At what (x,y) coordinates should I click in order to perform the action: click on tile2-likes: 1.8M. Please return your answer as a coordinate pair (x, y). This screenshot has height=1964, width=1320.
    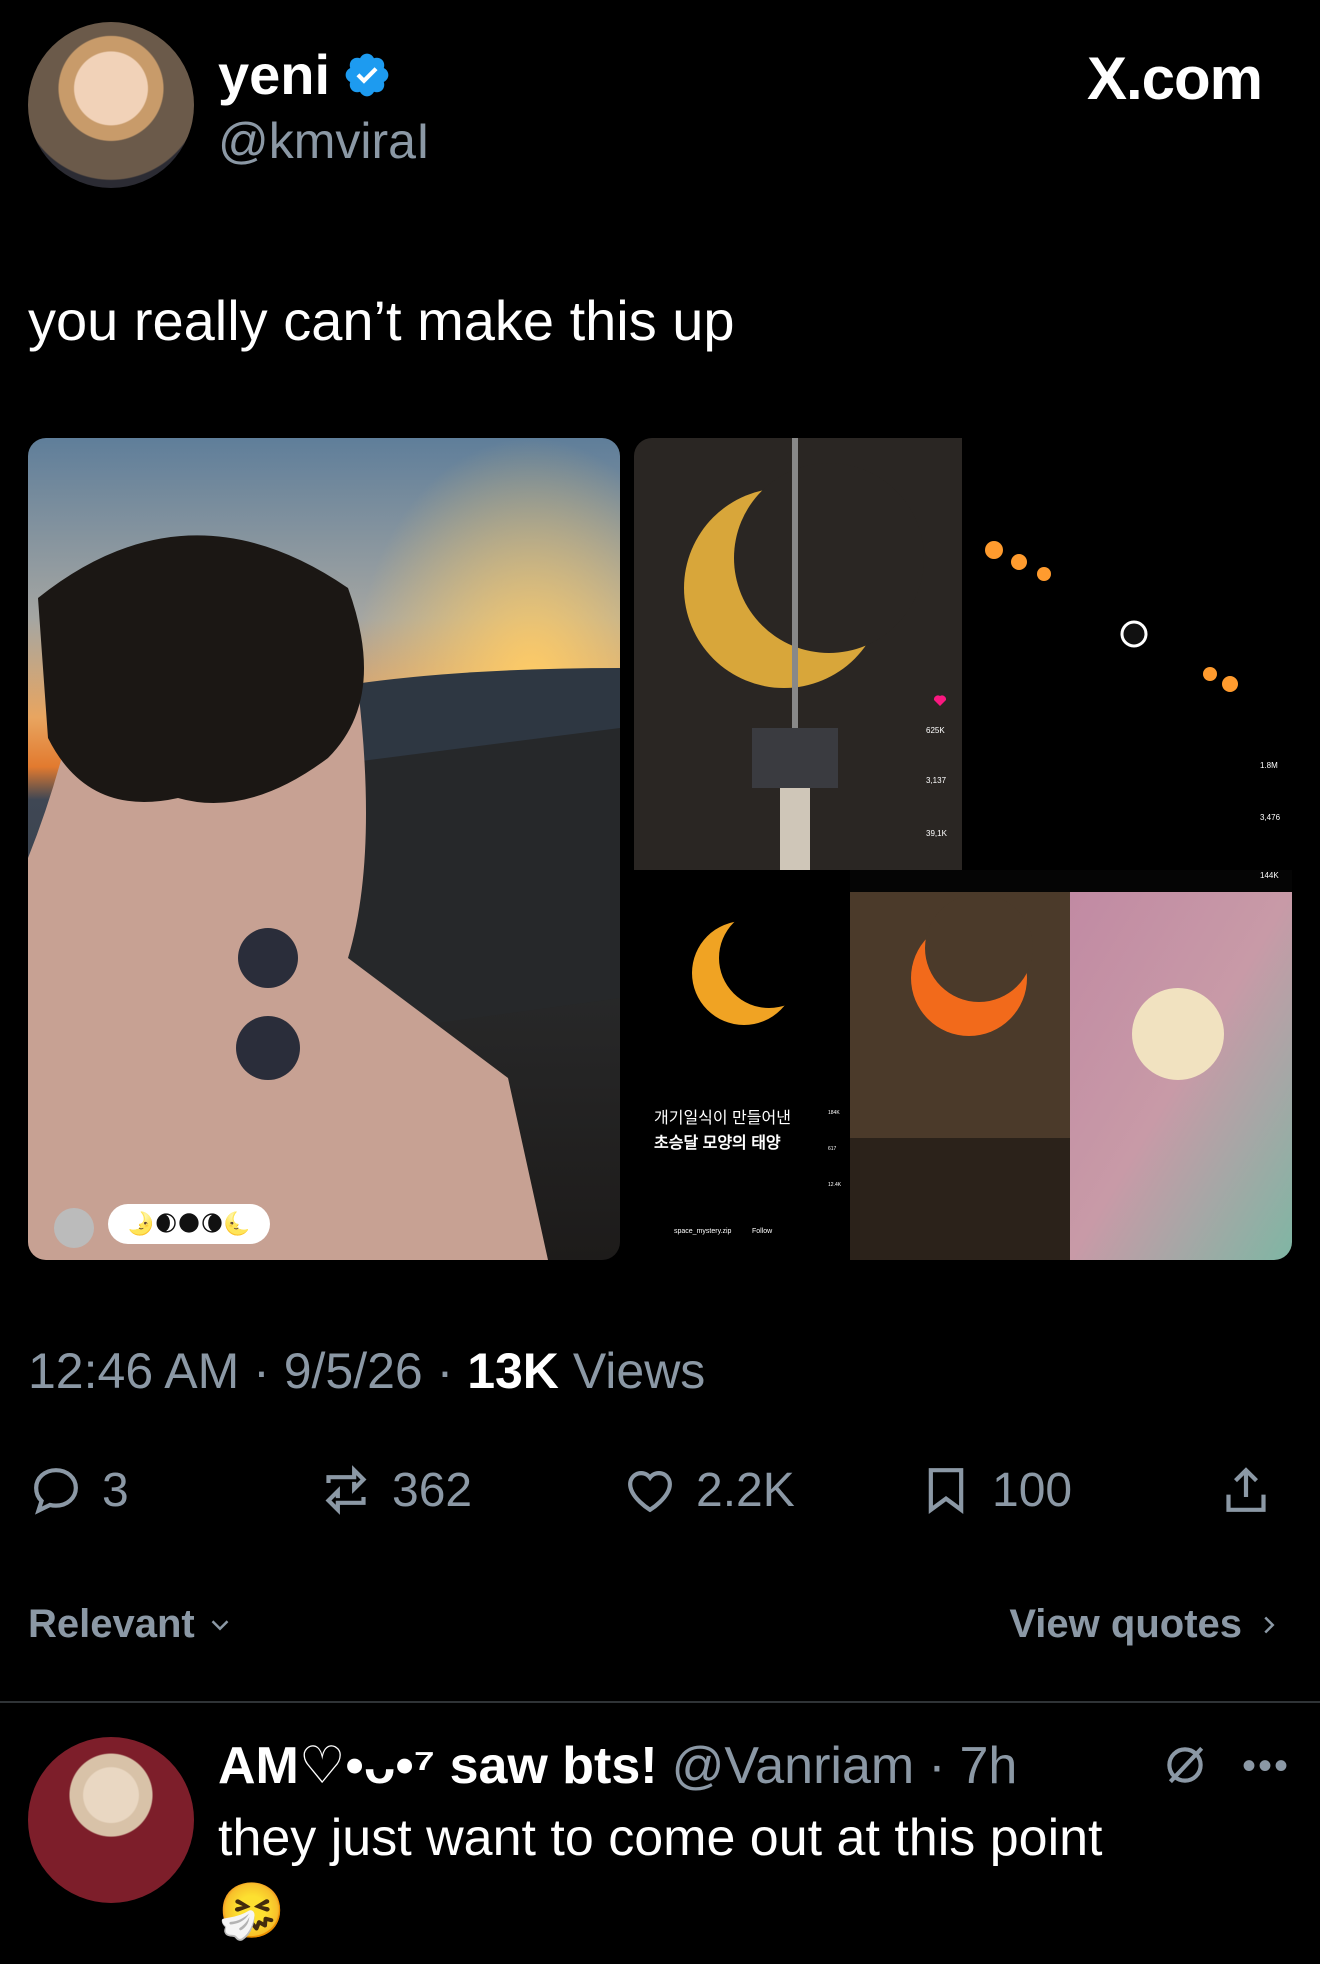
    Looking at the image, I should click on (1269, 765).